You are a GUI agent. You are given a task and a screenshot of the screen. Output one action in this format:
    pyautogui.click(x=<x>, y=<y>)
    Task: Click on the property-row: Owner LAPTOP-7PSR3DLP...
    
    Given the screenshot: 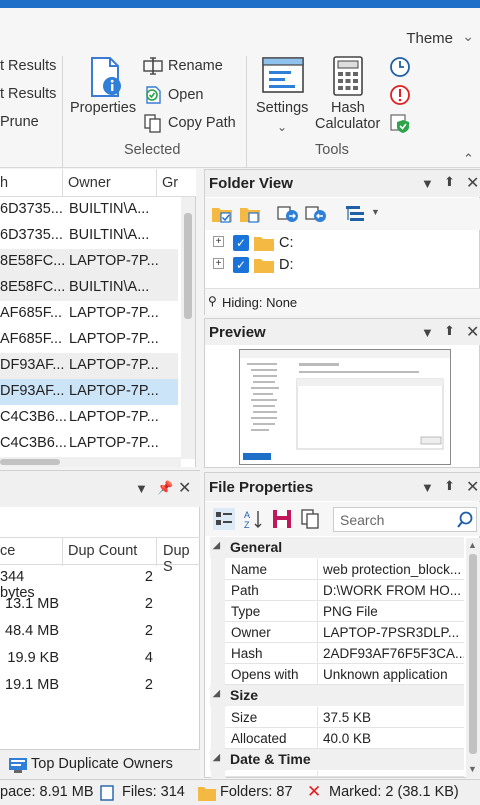 What is the action you would take?
    pyautogui.click(x=344, y=632)
    